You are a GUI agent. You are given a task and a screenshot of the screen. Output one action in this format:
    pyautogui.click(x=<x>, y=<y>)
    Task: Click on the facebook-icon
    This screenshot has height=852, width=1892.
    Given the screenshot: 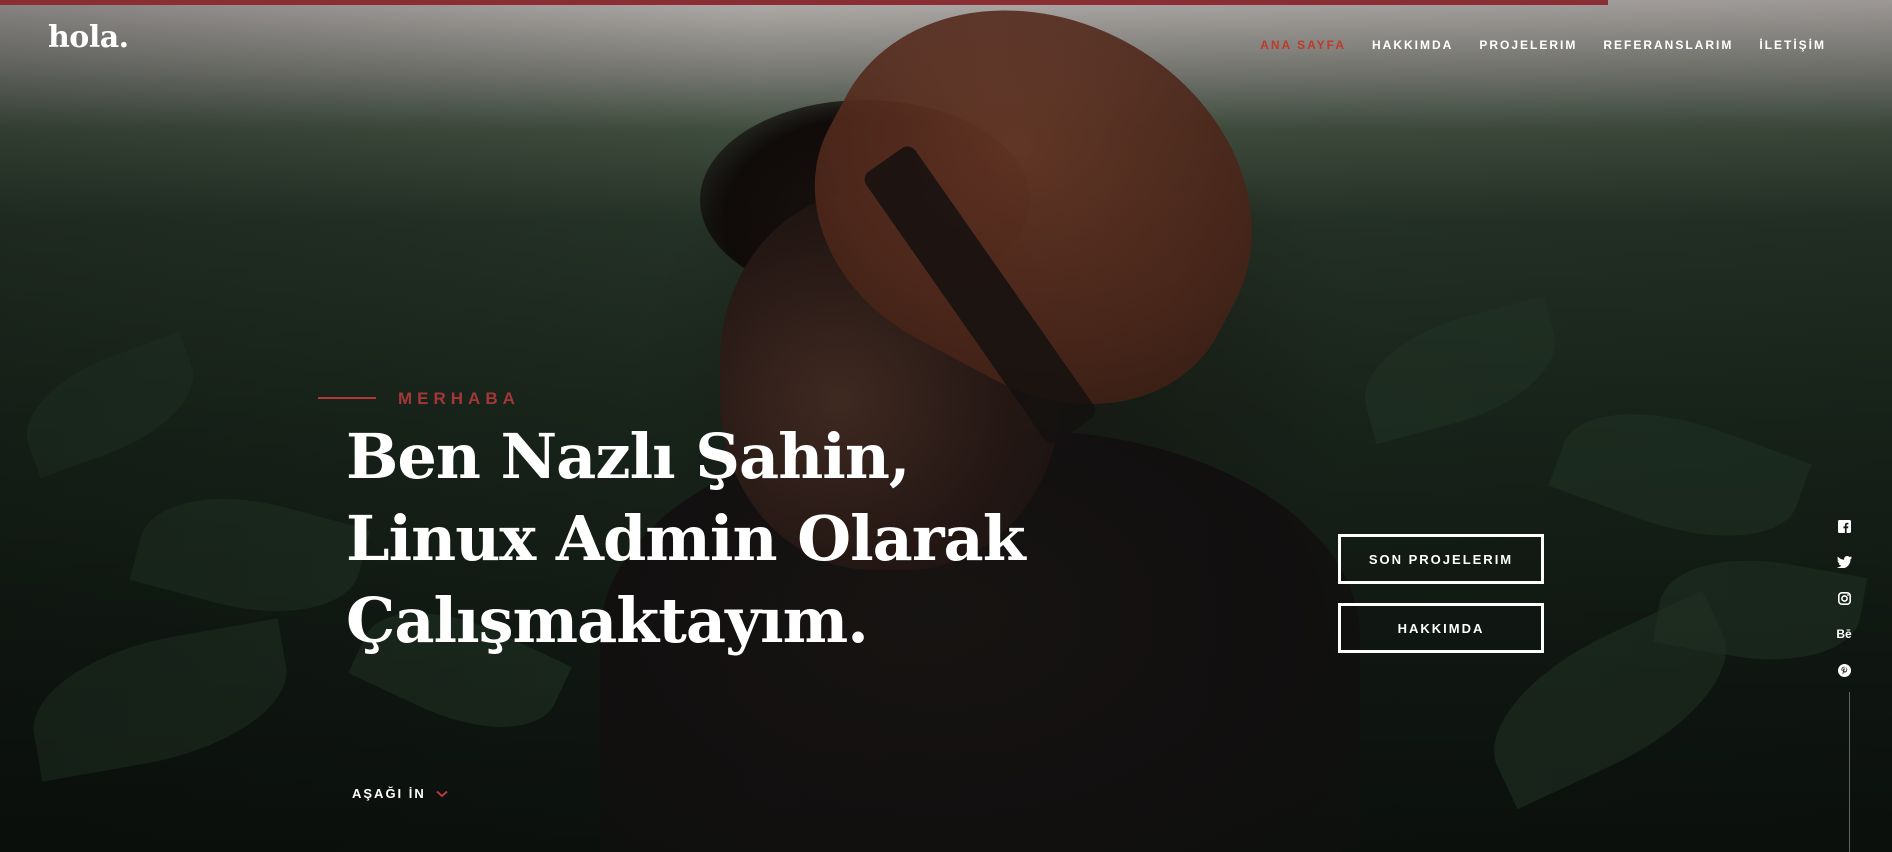 What is the action you would take?
    pyautogui.click(x=1844, y=526)
    